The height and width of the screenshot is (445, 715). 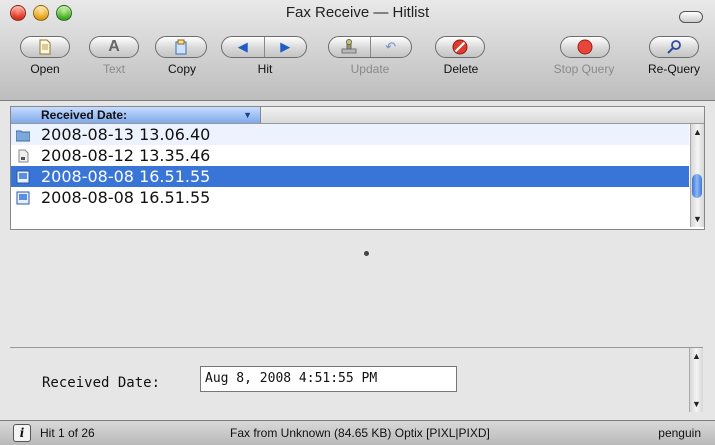 I want to click on hit-segmented-control: ◀ ▶, so click(x=264, y=47).